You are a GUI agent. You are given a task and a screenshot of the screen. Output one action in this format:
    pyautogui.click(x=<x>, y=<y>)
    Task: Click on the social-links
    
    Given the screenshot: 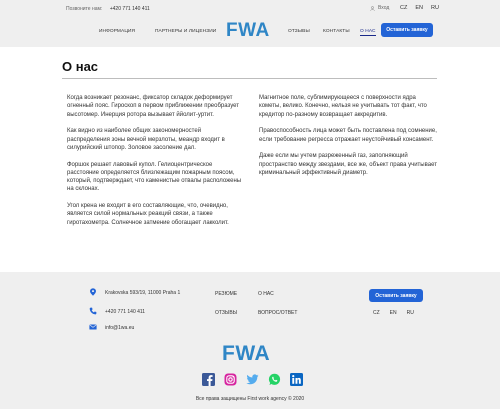 What is the action you would take?
    pyautogui.click(x=252, y=379)
    